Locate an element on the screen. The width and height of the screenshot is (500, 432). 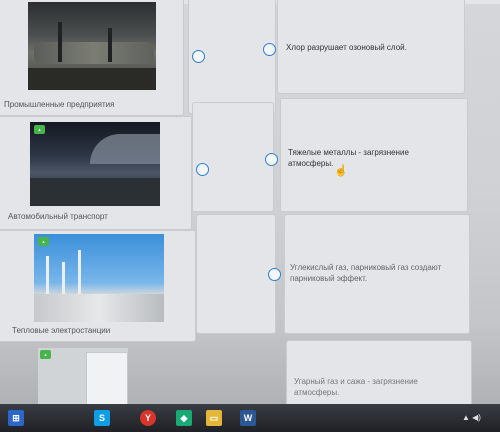
taskbar: ⊞ S Y ◆ ▭ W ▲ ◀) is located at coordinates (250, 418).